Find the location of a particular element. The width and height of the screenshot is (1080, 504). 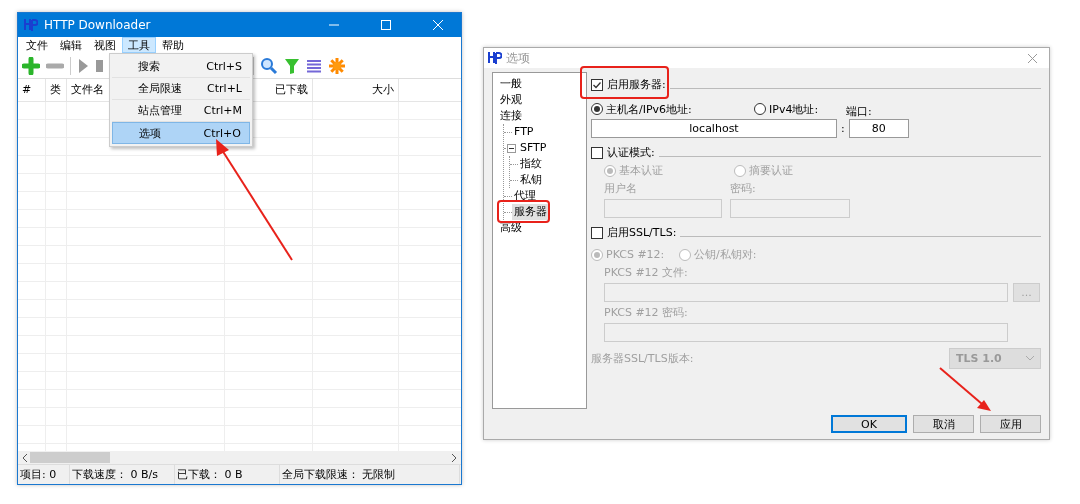

add-icon is located at coordinates (31, 65).